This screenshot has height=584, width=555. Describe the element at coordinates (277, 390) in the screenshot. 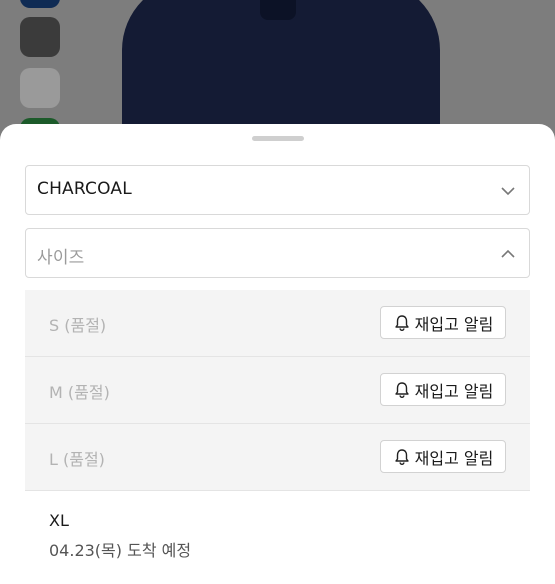

I see `size-option-m: M (품절) 재입고 알림` at that location.